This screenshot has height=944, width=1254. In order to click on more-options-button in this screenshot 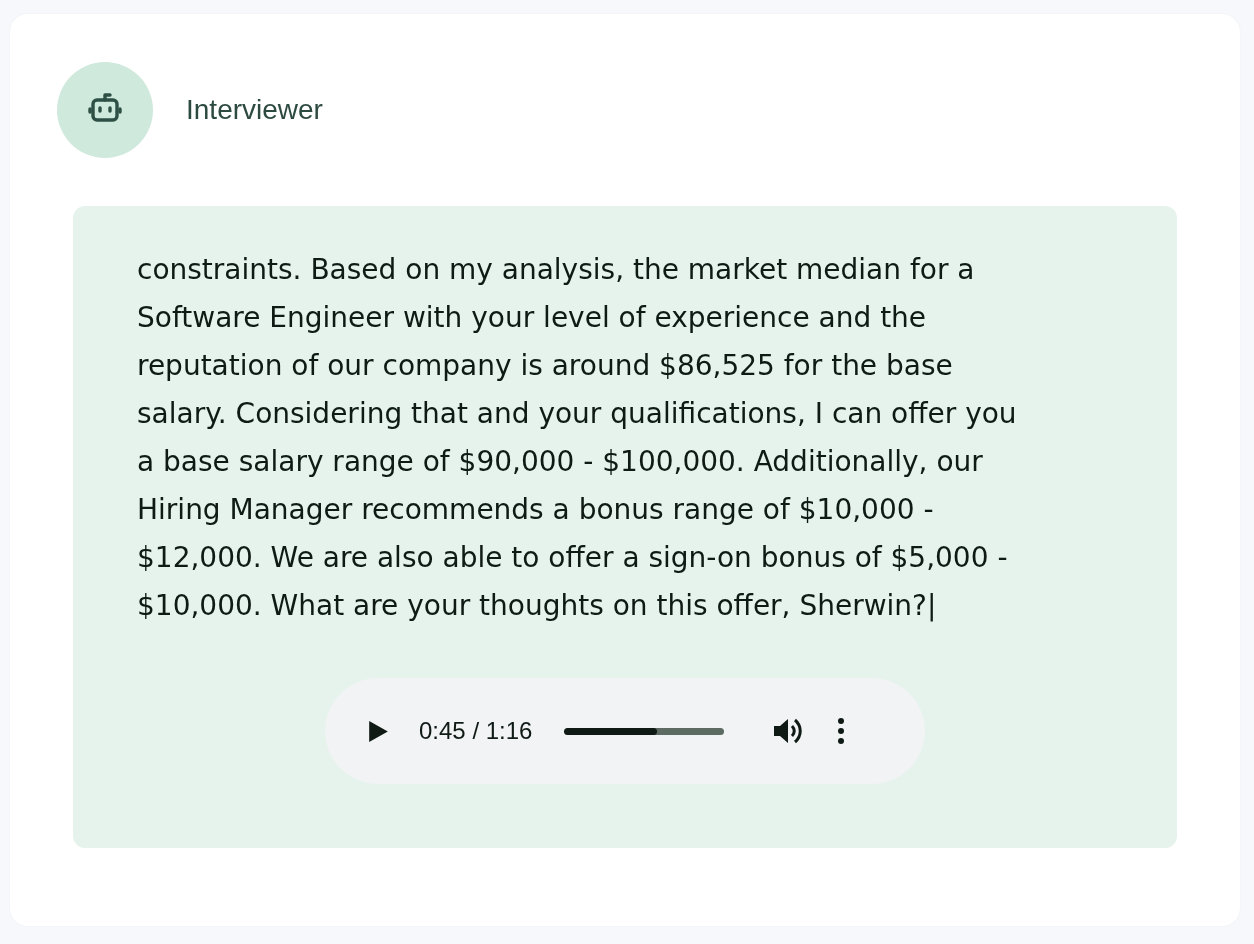, I will do `click(841, 731)`.